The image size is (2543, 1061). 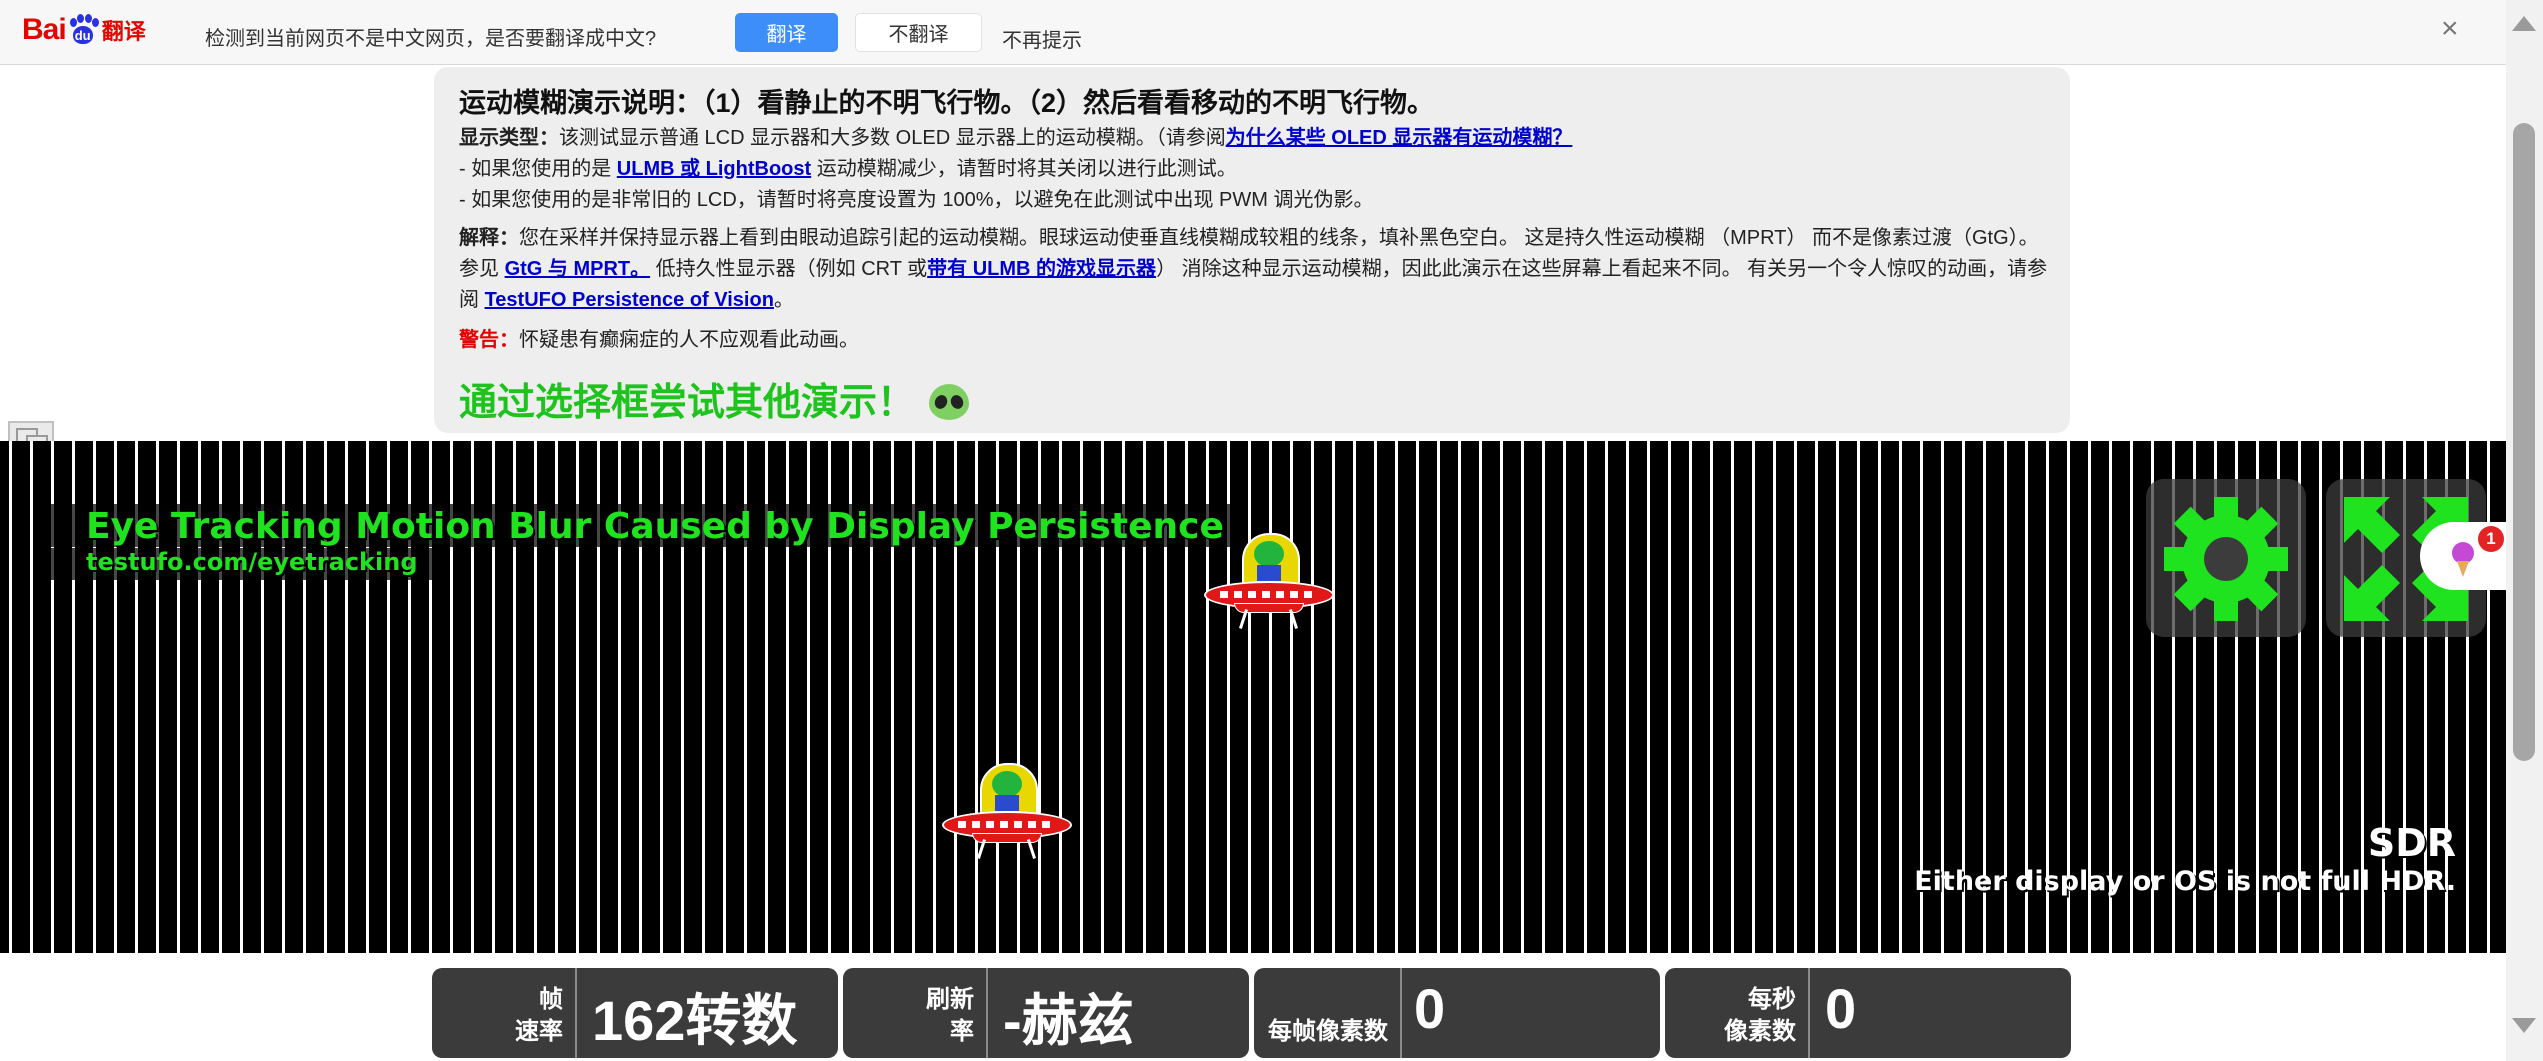 I want to click on pixels-per-frame-stat: 每帧像素数 0, so click(x=1457, y=1013).